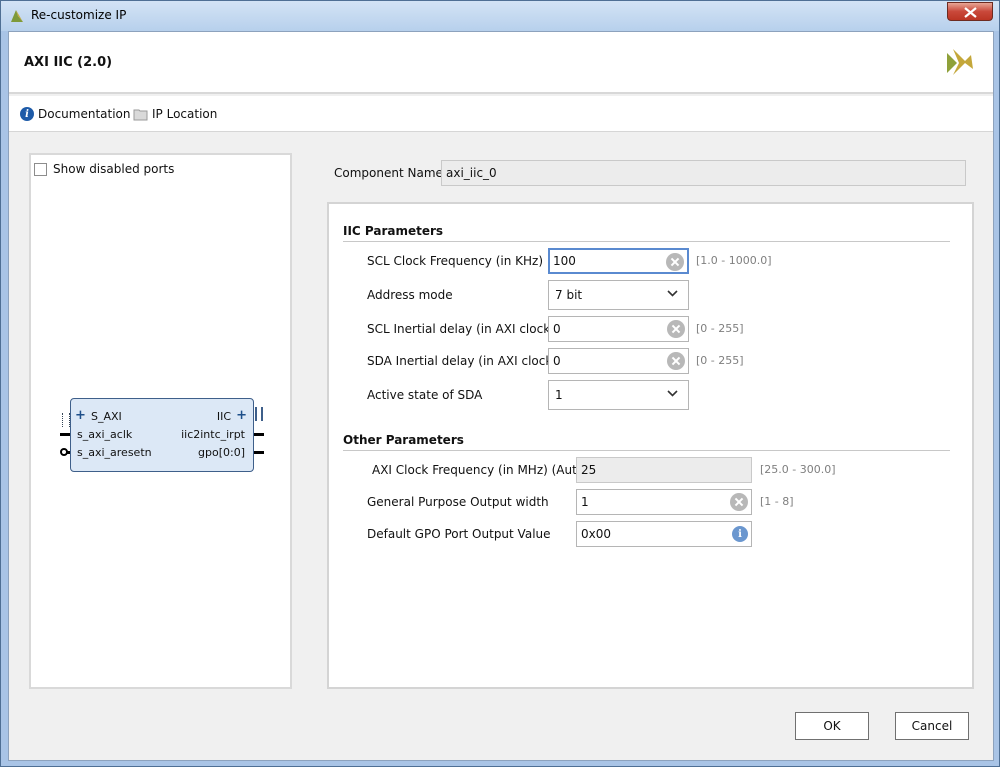 The image size is (1000, 767). What do you see at coordinates (40, 169) in the screenshot?
I see `show-disabled-checkbox` at bounding box center [40, 169].